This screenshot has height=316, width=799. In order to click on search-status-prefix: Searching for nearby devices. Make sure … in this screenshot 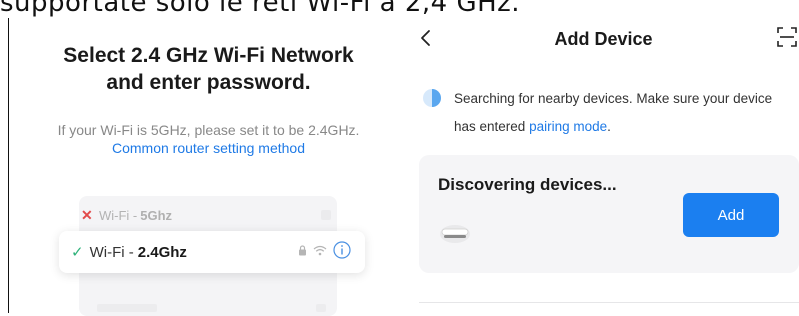, I will do `click(613, 112)`.